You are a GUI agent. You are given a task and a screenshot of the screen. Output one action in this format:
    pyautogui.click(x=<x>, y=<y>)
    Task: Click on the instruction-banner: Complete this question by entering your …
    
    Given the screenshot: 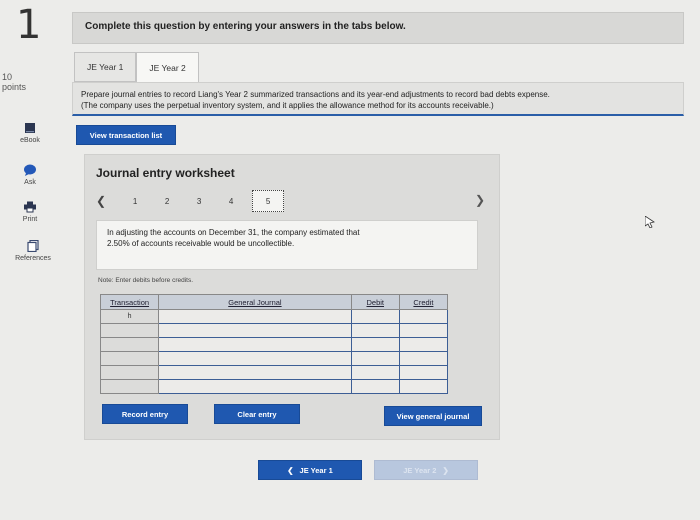 What is the action you would take?
    pyautogui.click(x=378, y=28)
    